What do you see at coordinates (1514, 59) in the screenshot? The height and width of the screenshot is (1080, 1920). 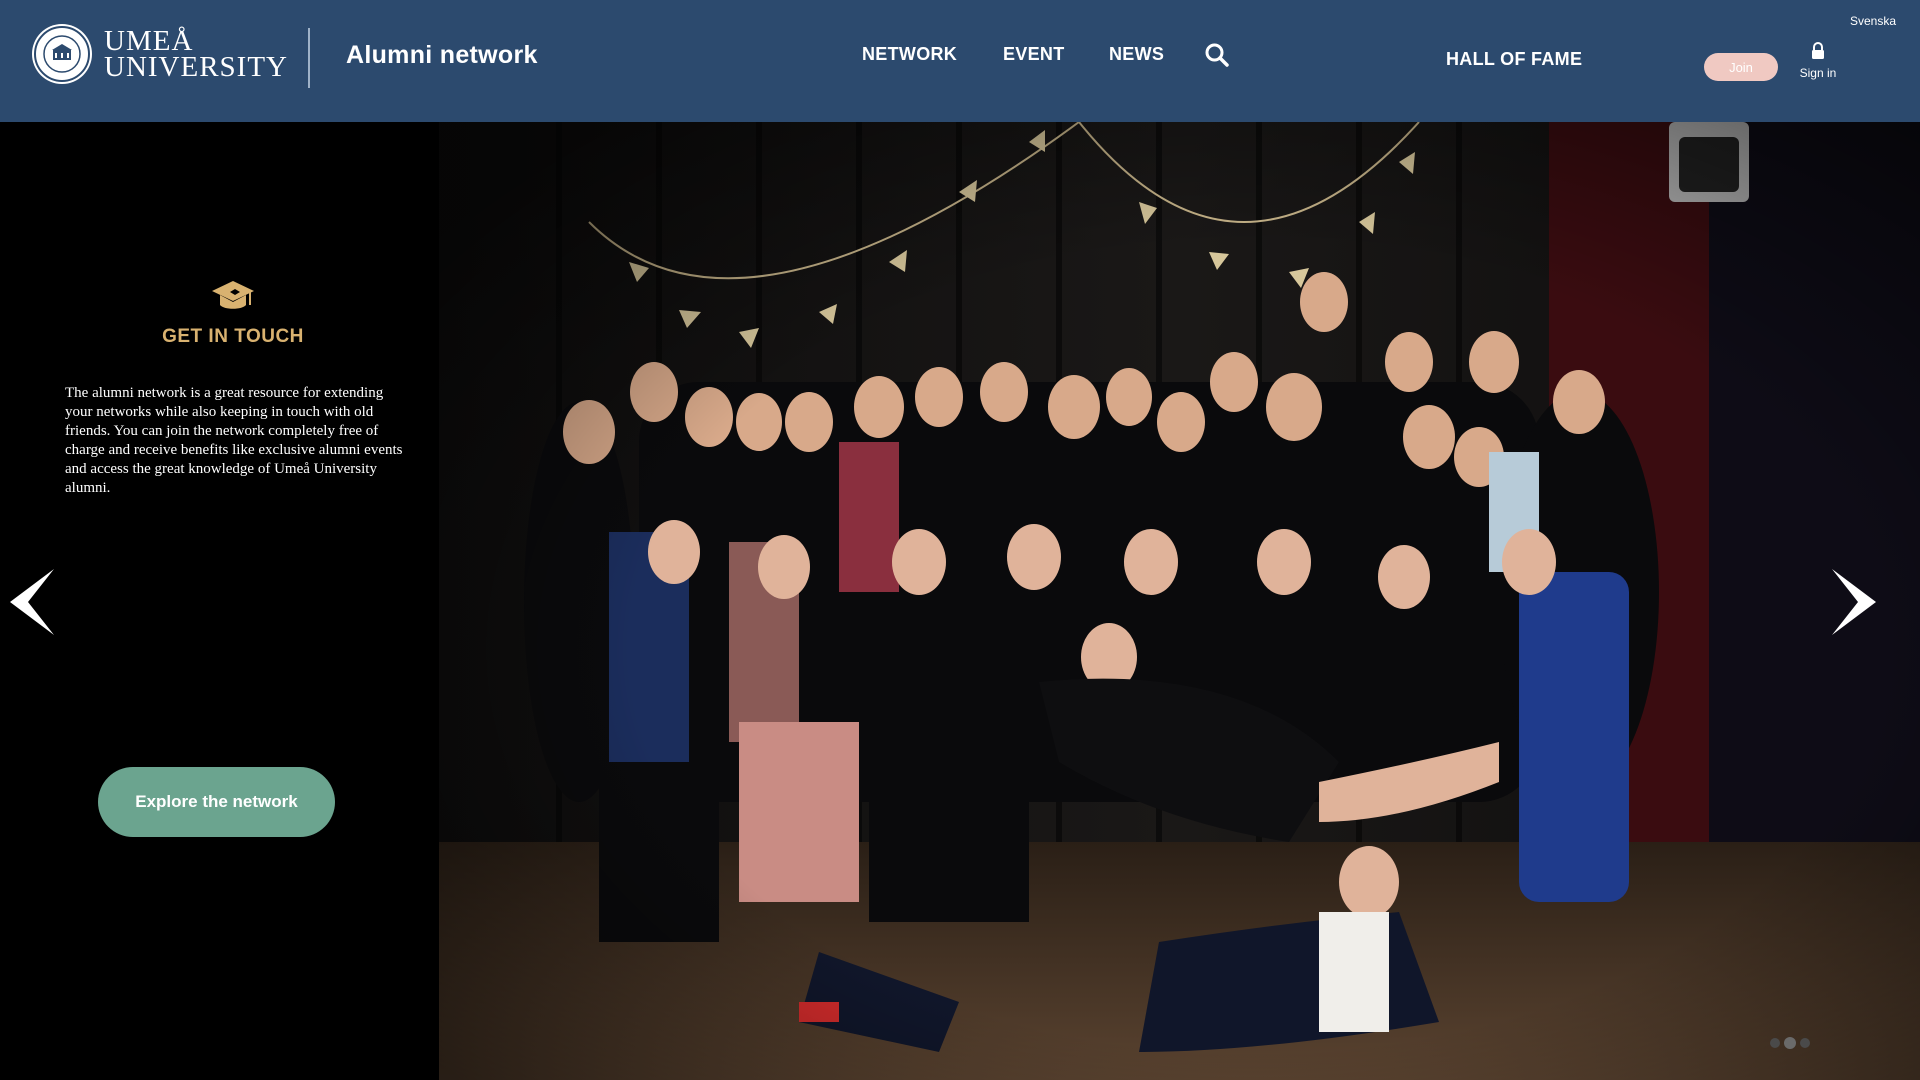 I see `nav-hall-of-fame: HALL OF FAME` at bounding box center [1514, 59].